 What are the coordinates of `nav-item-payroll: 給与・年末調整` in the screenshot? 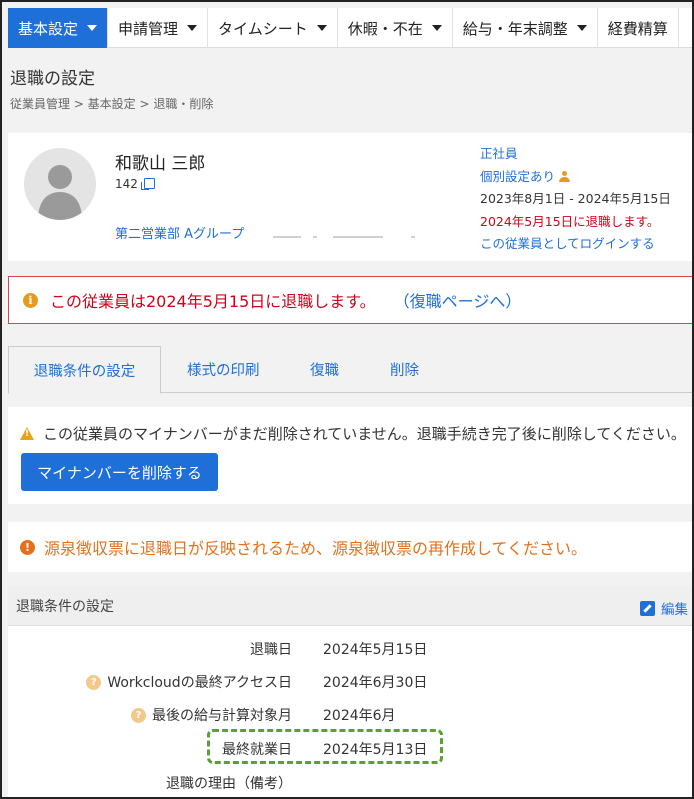 It's located at (525, 28).